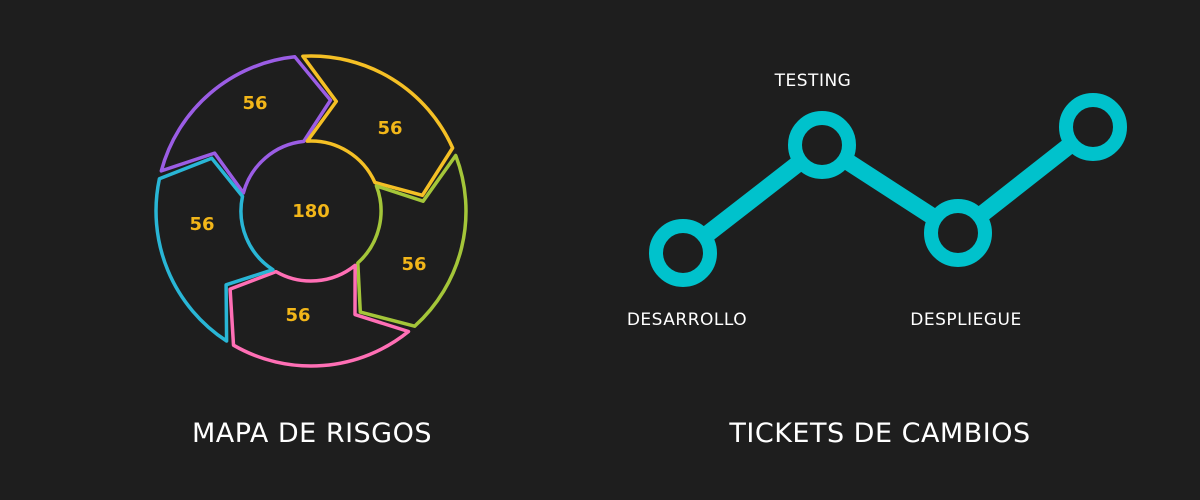 The width and height of the screenshot is (1200, 500). What do you see at coordinates (413, 264) in the screenshot?
I see `risk-segment-3-value: 56` at bounding box center [413, 264].